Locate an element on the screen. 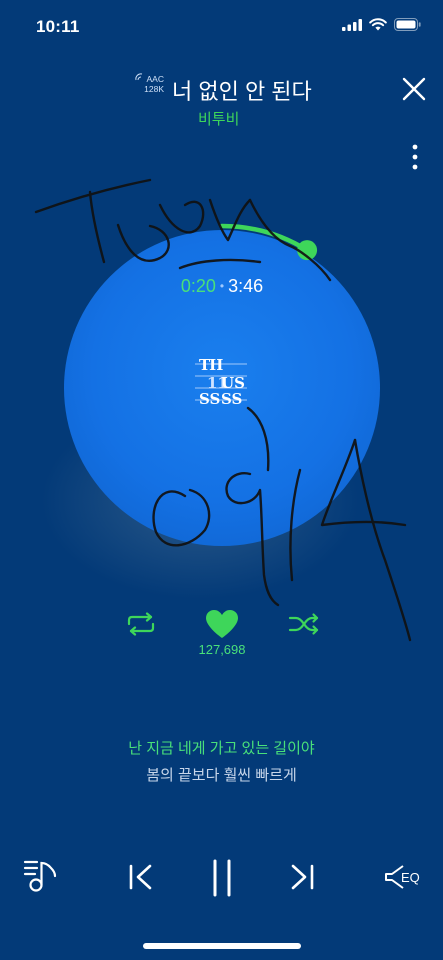 This screenshot has height=960, width=443. battery-icon is located at coordinates (407, 24).